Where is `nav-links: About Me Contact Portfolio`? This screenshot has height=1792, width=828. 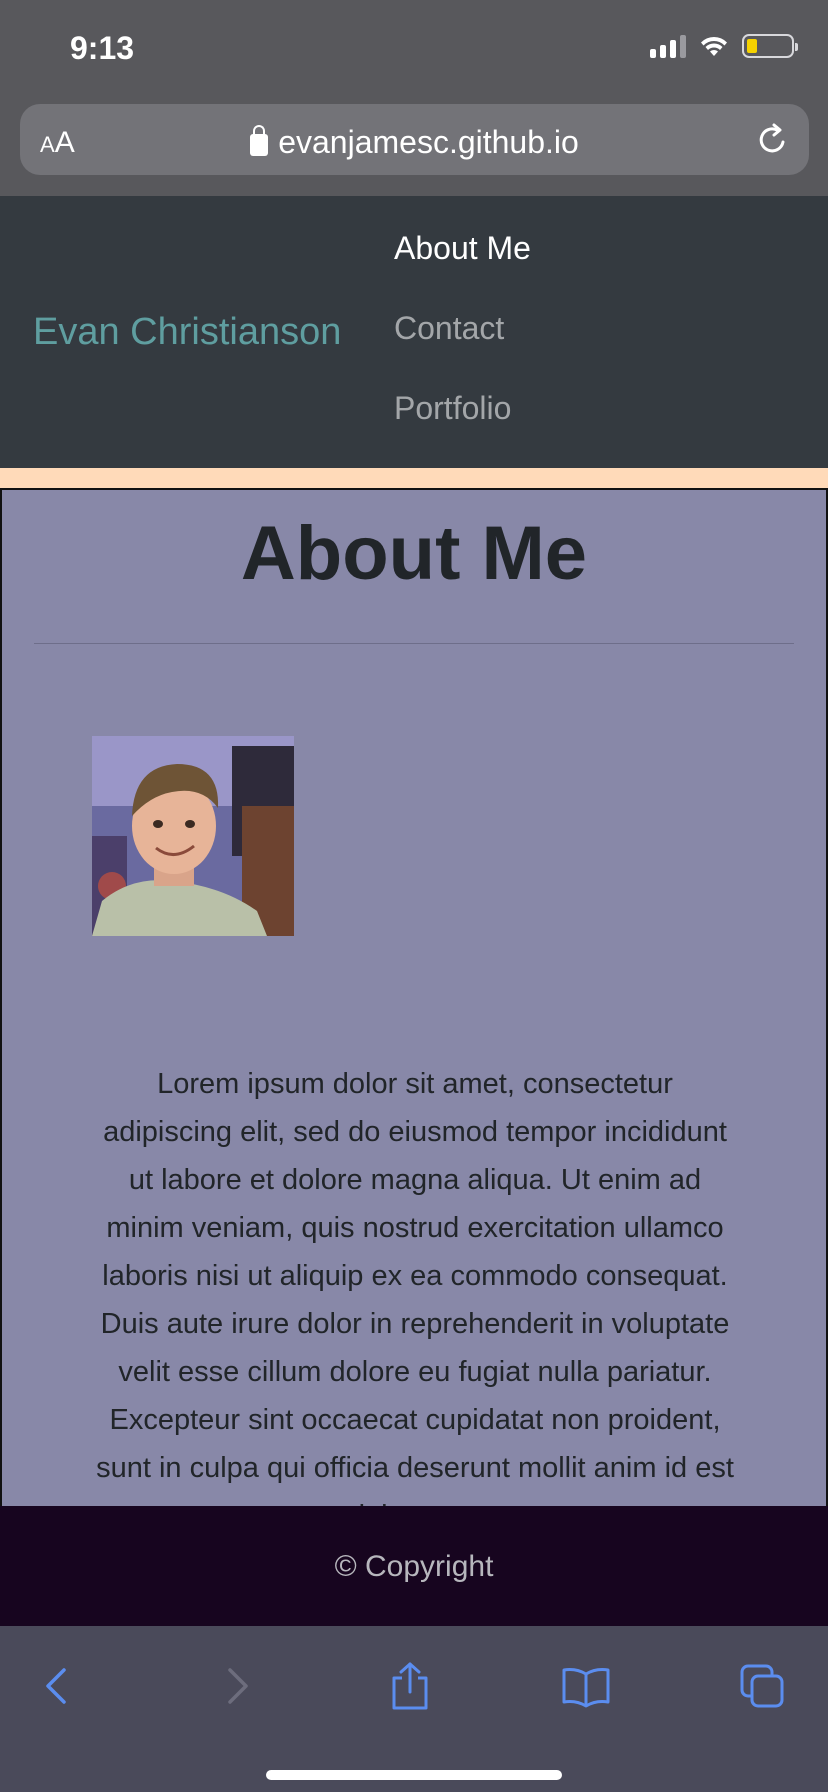
nav-links: About Me Contact Portfolio is located at coordinates (462, 348).